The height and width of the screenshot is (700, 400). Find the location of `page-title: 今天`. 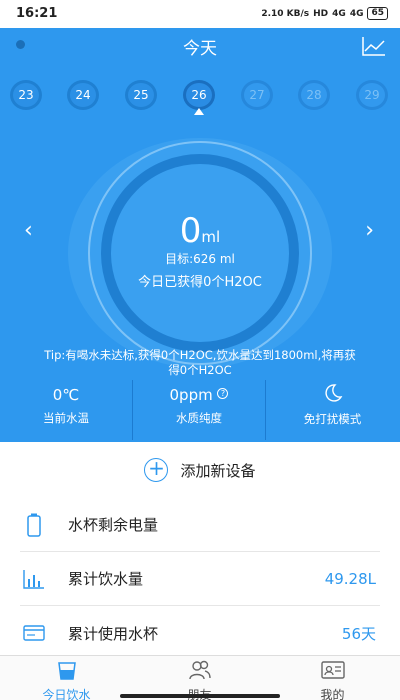

page-title: 今天 is located at coordinates (200, 49).